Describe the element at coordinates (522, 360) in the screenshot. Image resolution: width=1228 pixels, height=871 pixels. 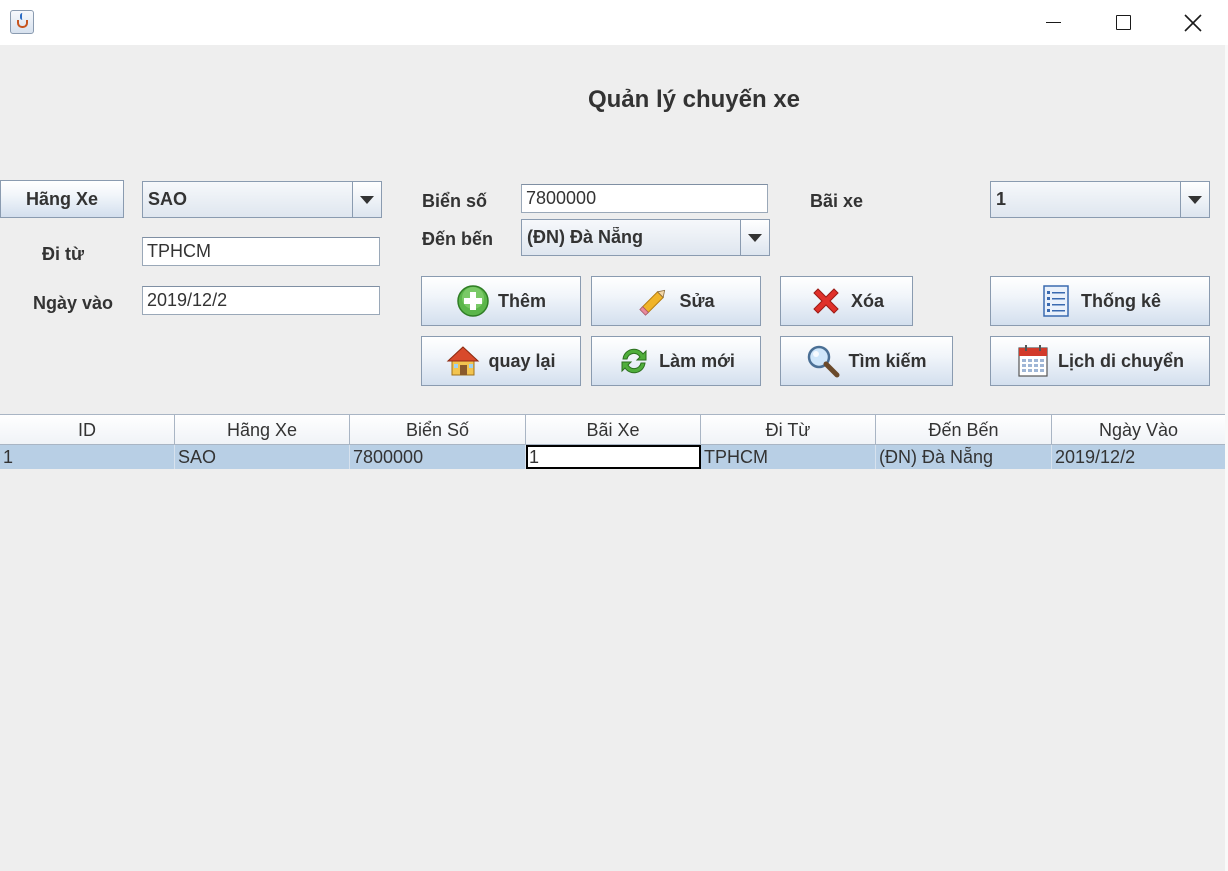
I see `back-button-label: quay lại` at that location.